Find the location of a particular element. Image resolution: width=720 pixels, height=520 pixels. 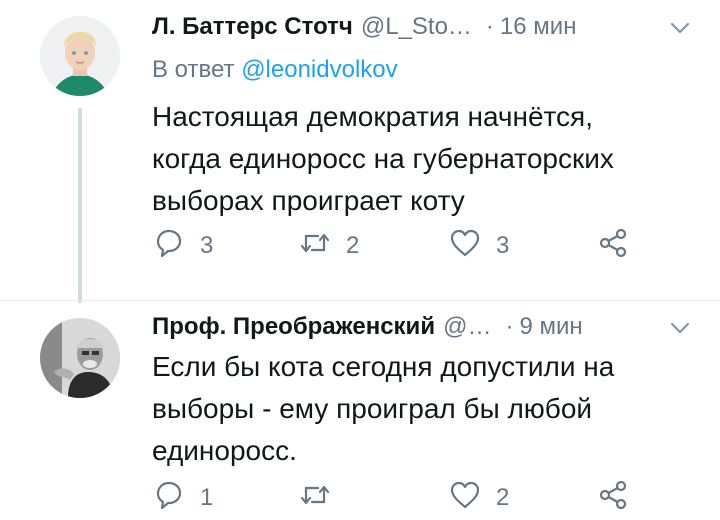

tweet-header: Проф. Преображенский @… · 9 мин is located at coordinates (422, 327).